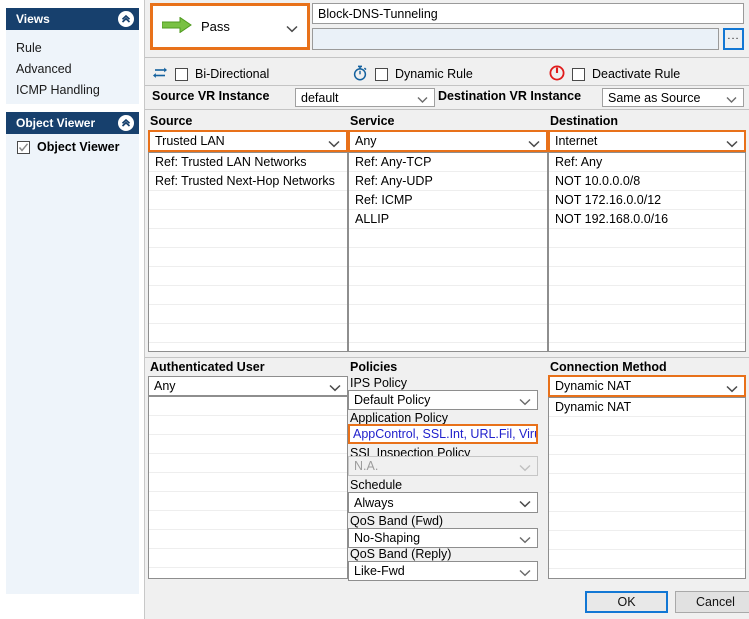  Describe the element at coordinates (72, 48) in the screenshot. I see `sidebar-item-rule: Rule` at that location.